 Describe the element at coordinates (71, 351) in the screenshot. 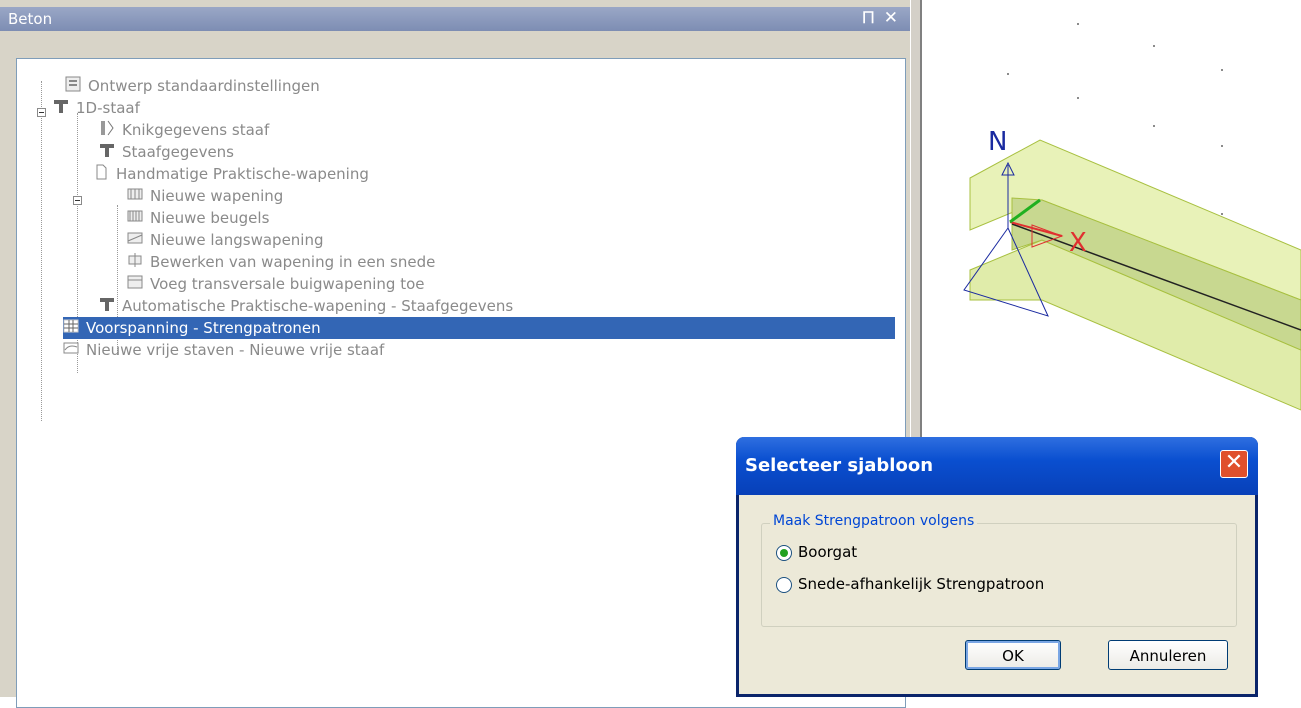

I see `free-bar-icon` at that location.